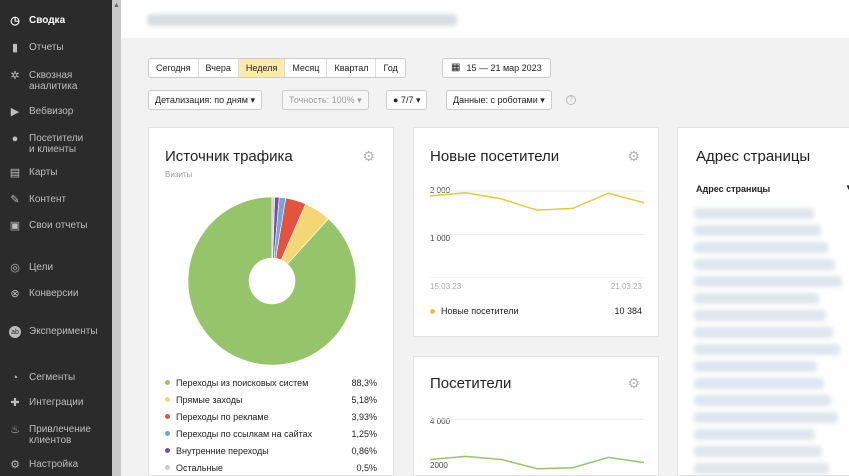 The width and height of the screenshot is (849, 476). Describe the element at coordinates (15, 20) in the screenshot. I see `dashboard-icon: ◷` at that location.